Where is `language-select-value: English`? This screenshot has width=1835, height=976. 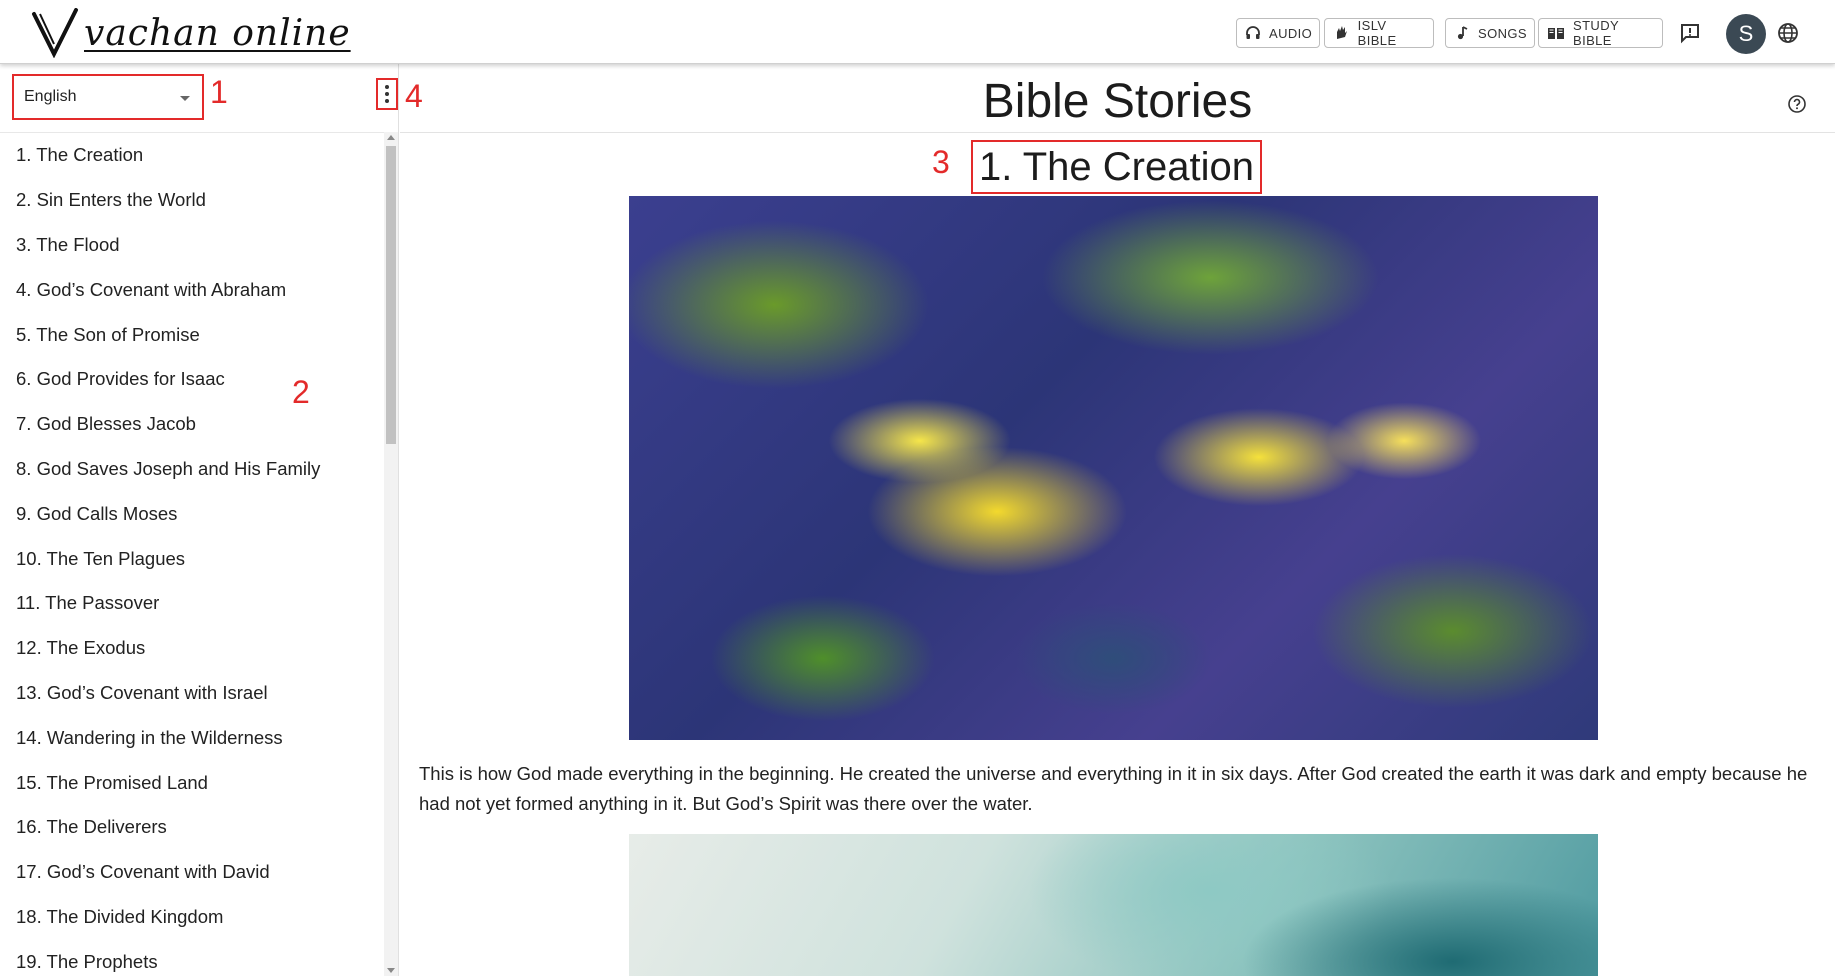 language-select-value: English is located at coordinates (50, 96).